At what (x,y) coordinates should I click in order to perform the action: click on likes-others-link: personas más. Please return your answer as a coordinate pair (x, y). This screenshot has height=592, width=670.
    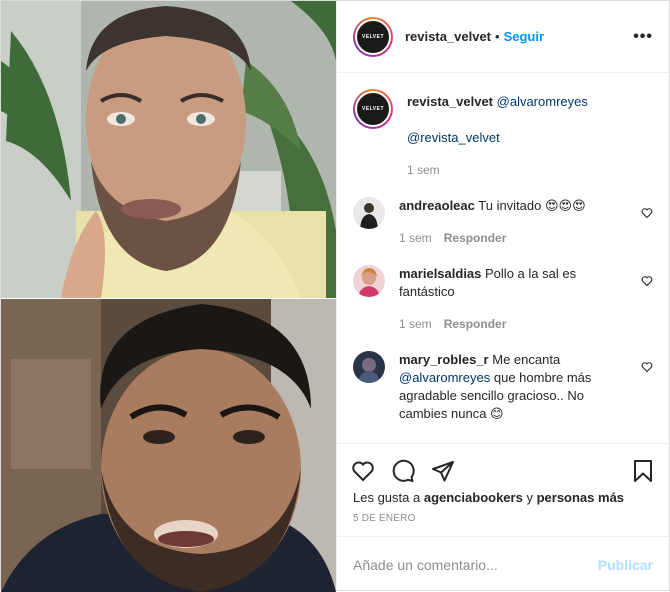
    Looking at the image, I should click on (580, 497).